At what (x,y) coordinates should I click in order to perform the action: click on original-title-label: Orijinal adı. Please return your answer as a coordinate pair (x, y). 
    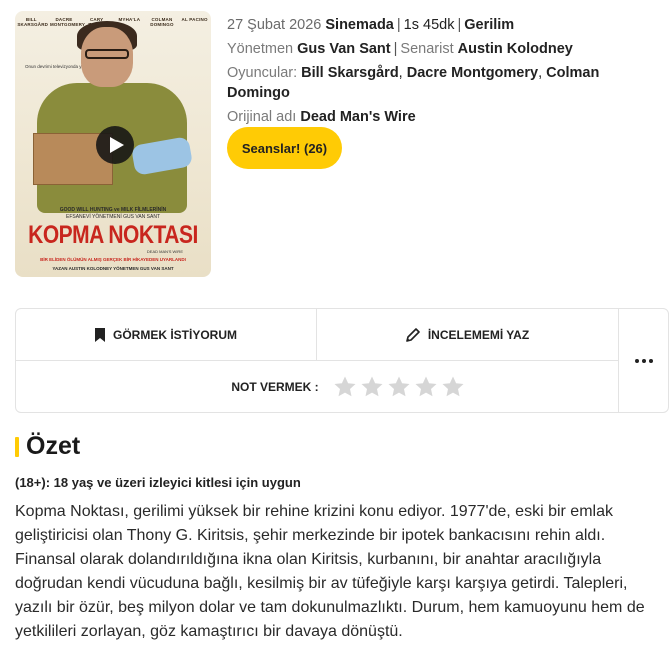
    Looking at the image, I should click on (262, 117).